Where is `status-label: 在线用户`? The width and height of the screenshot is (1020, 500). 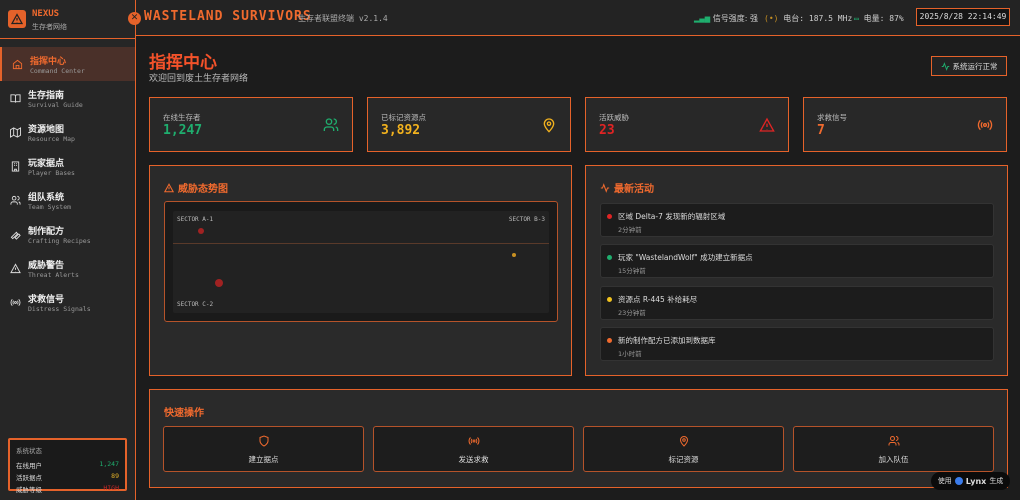 status-label: 在线用户 is located at coordinates (29, 466).